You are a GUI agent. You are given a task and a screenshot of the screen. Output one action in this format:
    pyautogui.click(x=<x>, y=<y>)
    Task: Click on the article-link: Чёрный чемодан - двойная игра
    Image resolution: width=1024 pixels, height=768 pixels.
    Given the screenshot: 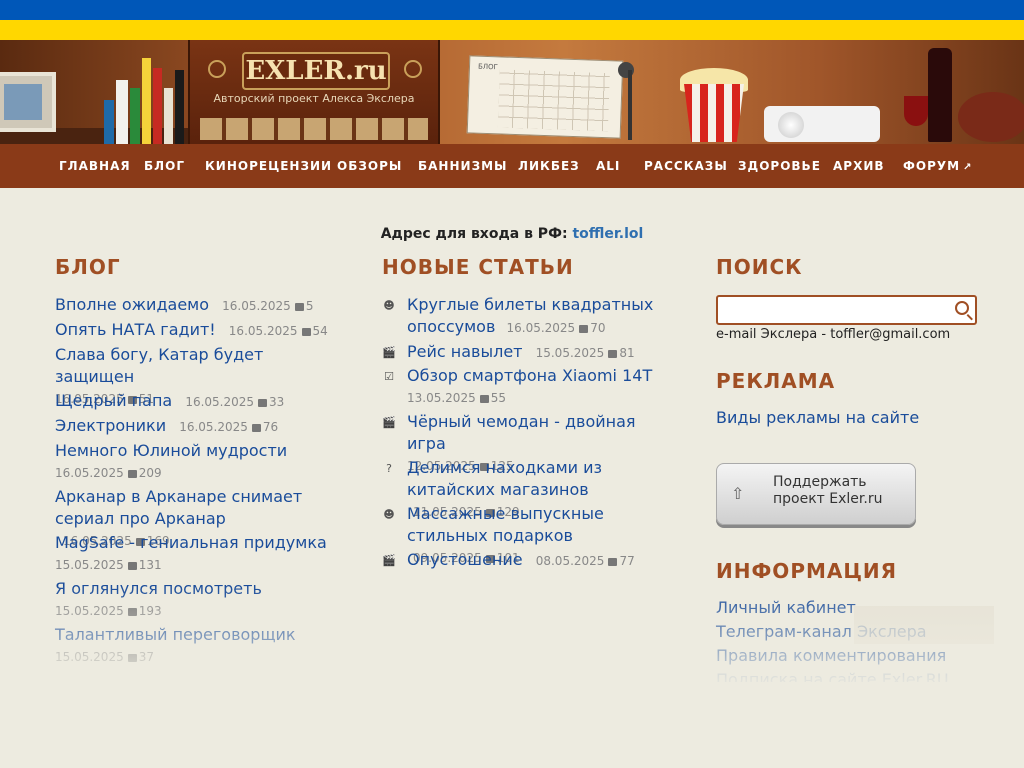 What is the action you would take?
    pyautogui.click(x=521, y=432)
    